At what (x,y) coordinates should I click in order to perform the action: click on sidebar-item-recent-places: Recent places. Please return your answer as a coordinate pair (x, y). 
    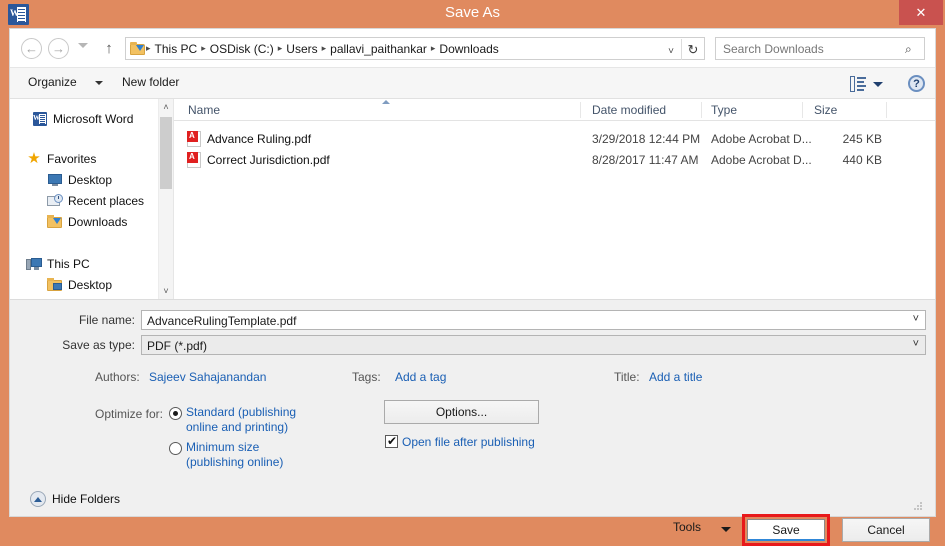
    Looking at the image, I should click on (95, 201).